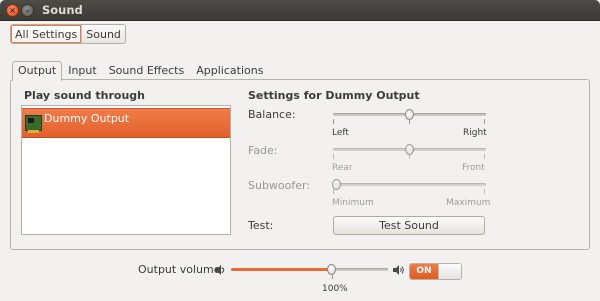 Image resolution: width=600 pixels, height=301 pixels. I want to click on switch-knob, so click(449, 271).